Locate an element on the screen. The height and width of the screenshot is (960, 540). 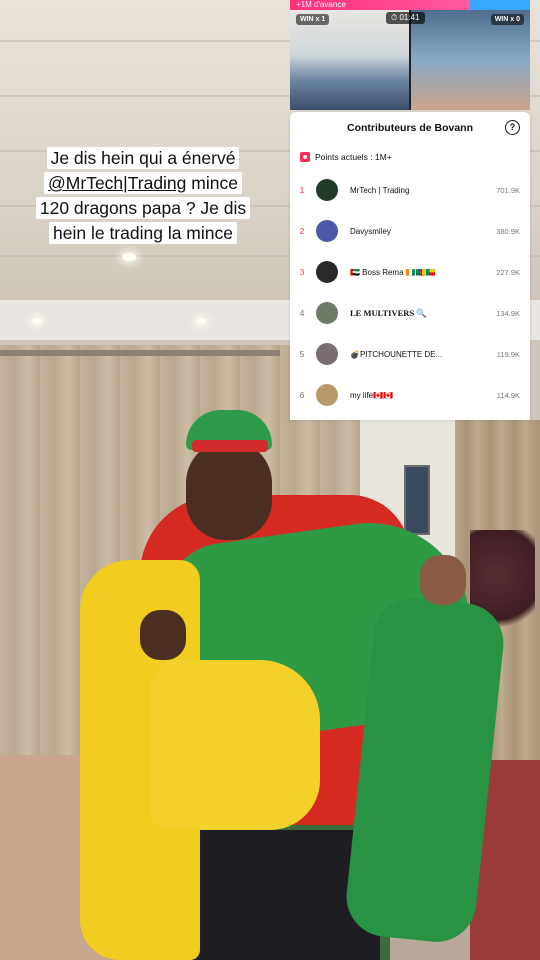
curtain-rod is located at coordinates (140, 353).